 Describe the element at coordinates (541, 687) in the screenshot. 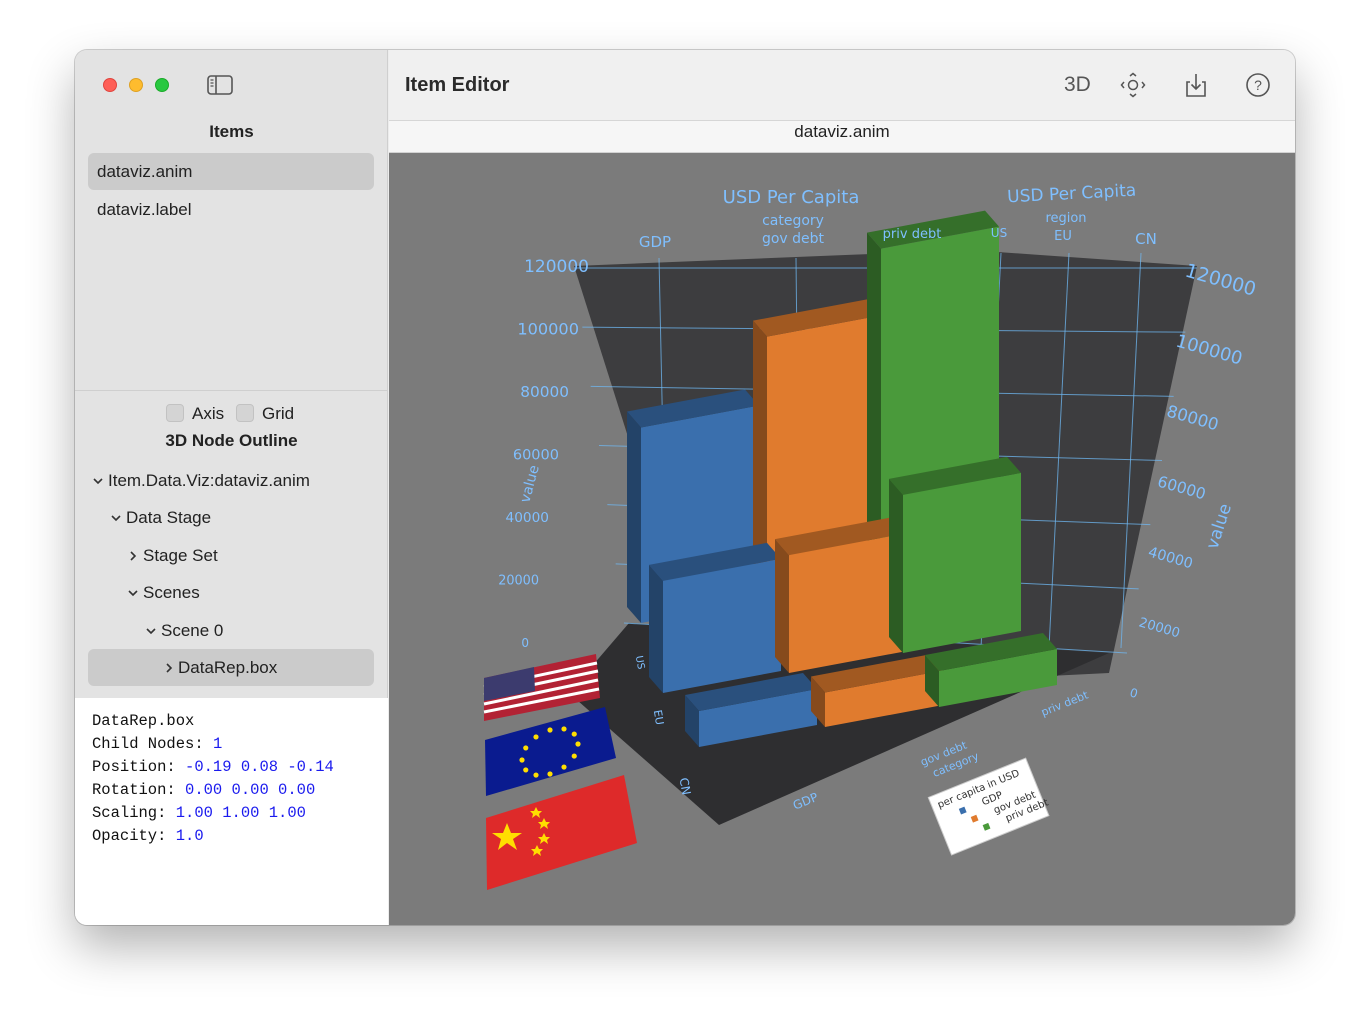

I see `us-flag` at that location.